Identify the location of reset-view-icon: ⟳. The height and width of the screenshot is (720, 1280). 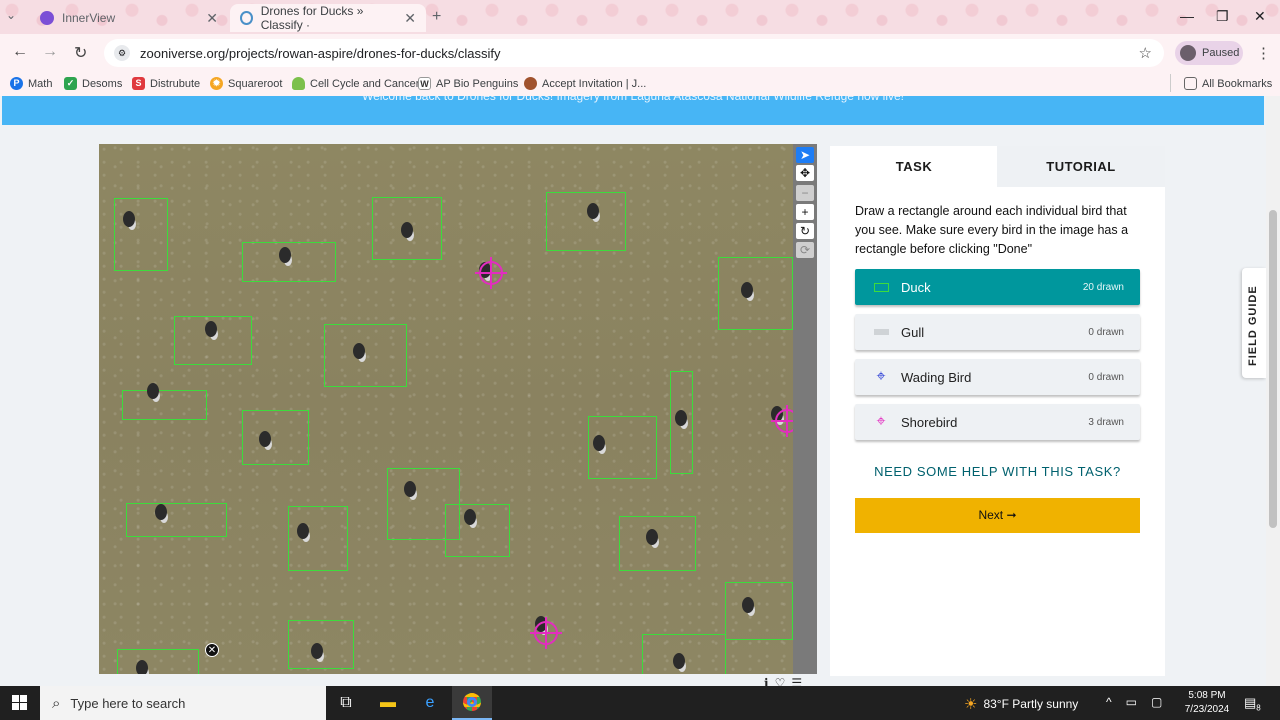
(805, 250).